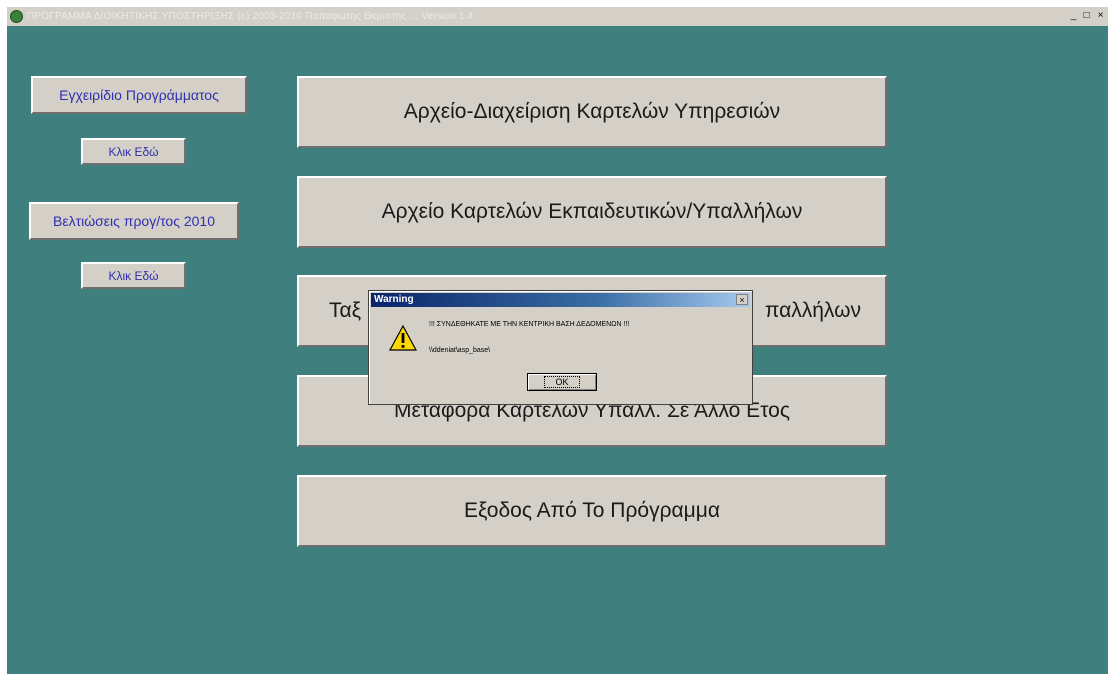 The height and width of the screenshot is (678, 1110). What do you see at coordinates (460, 350) in the screenshot?
I see `dialog-path: \\ddeniat\asp_base\` at bounding box center [460, 350].